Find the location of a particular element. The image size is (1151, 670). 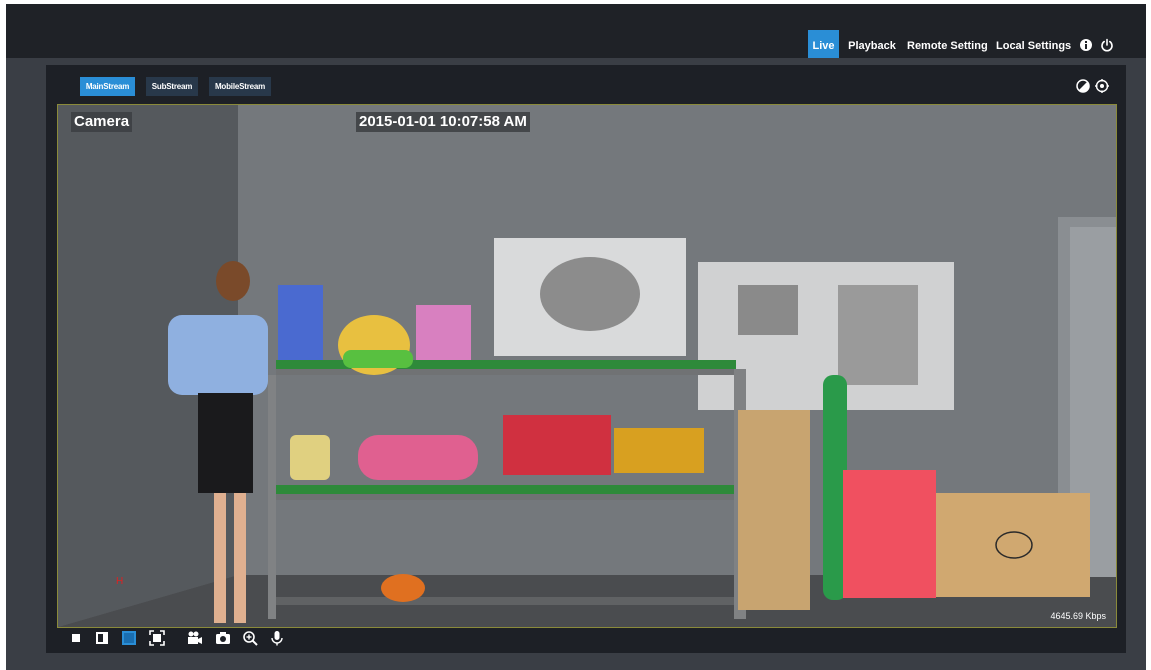

video-control-bar is located at coordinates (586, 639).